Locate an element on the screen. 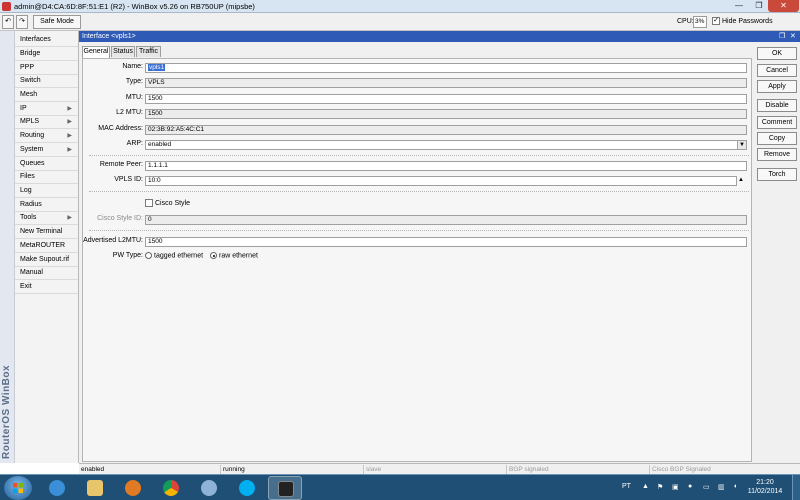 This screenshot has height=500, width=800. minimize-button: — is located at coordinates (739, 6).